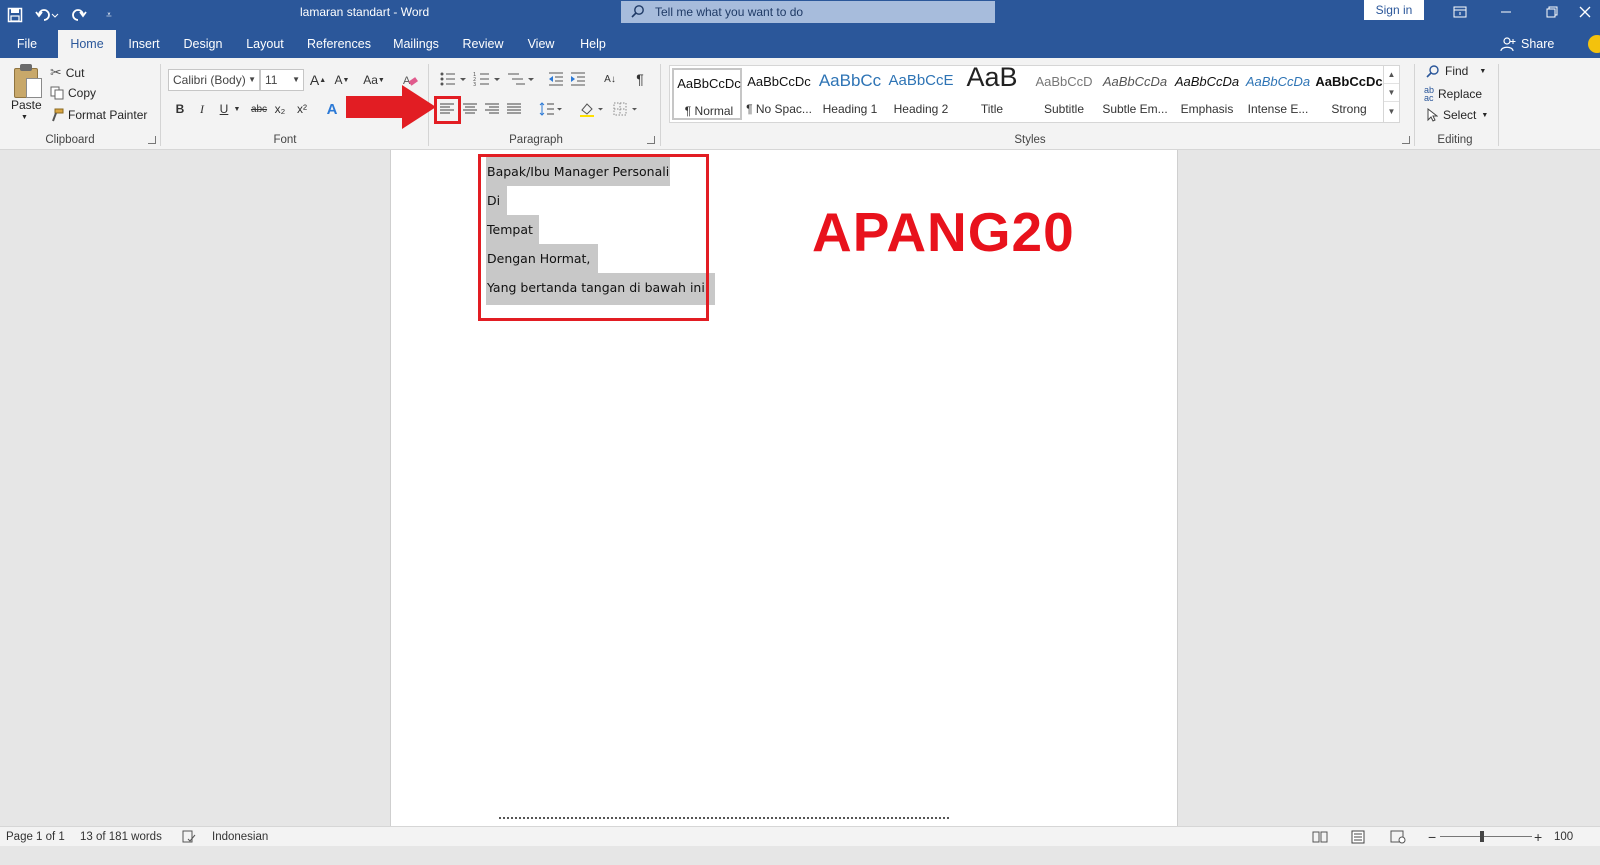  Describe the element at coordinates (1552, 12) in the screenshot. I see `restore-icon` at that location.